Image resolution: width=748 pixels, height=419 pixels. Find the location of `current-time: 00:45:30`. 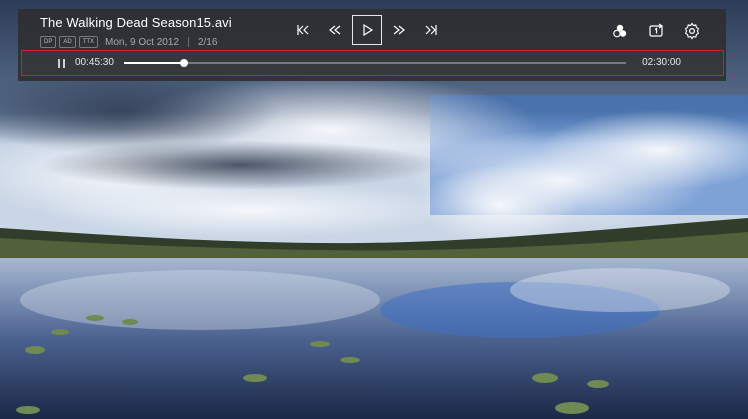

current-time: 00:45:30 is located at coordinates (94, 62).